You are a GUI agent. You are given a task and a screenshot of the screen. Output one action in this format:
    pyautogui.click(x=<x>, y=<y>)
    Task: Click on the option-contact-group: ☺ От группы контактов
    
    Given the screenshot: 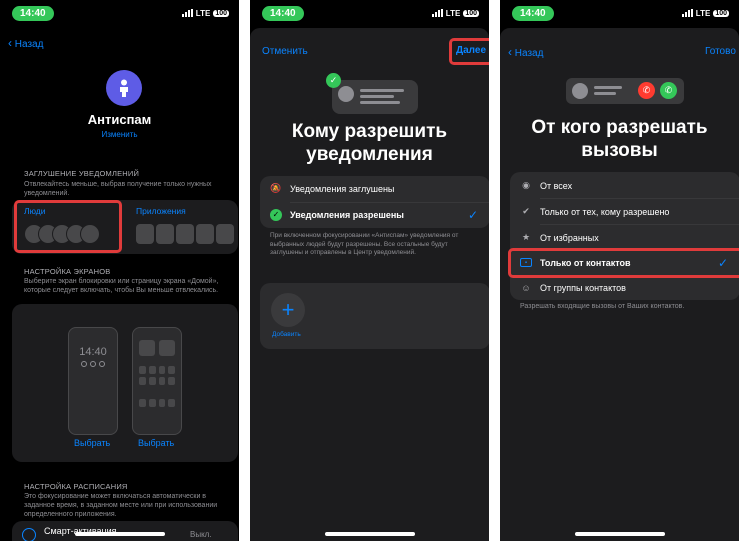 What is the action you would take?
    pyautogui.click(x=624, y=287)
    